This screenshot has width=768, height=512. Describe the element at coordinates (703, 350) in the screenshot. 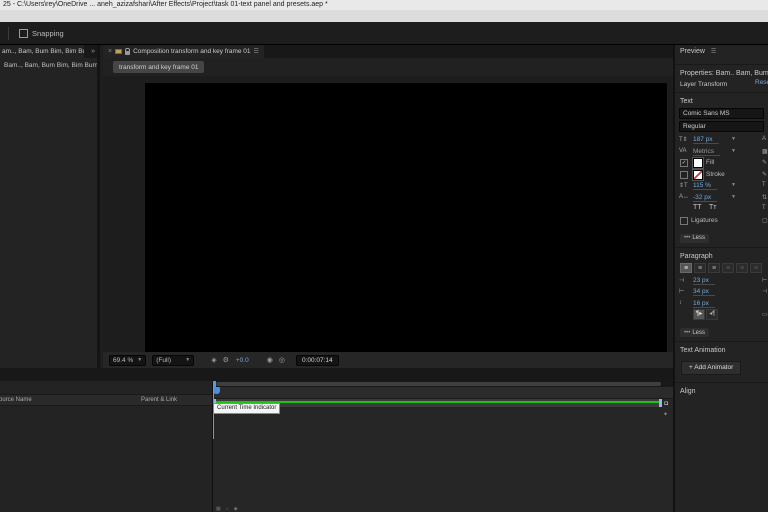

I see `text-animation-header: Text Animation` at that location.